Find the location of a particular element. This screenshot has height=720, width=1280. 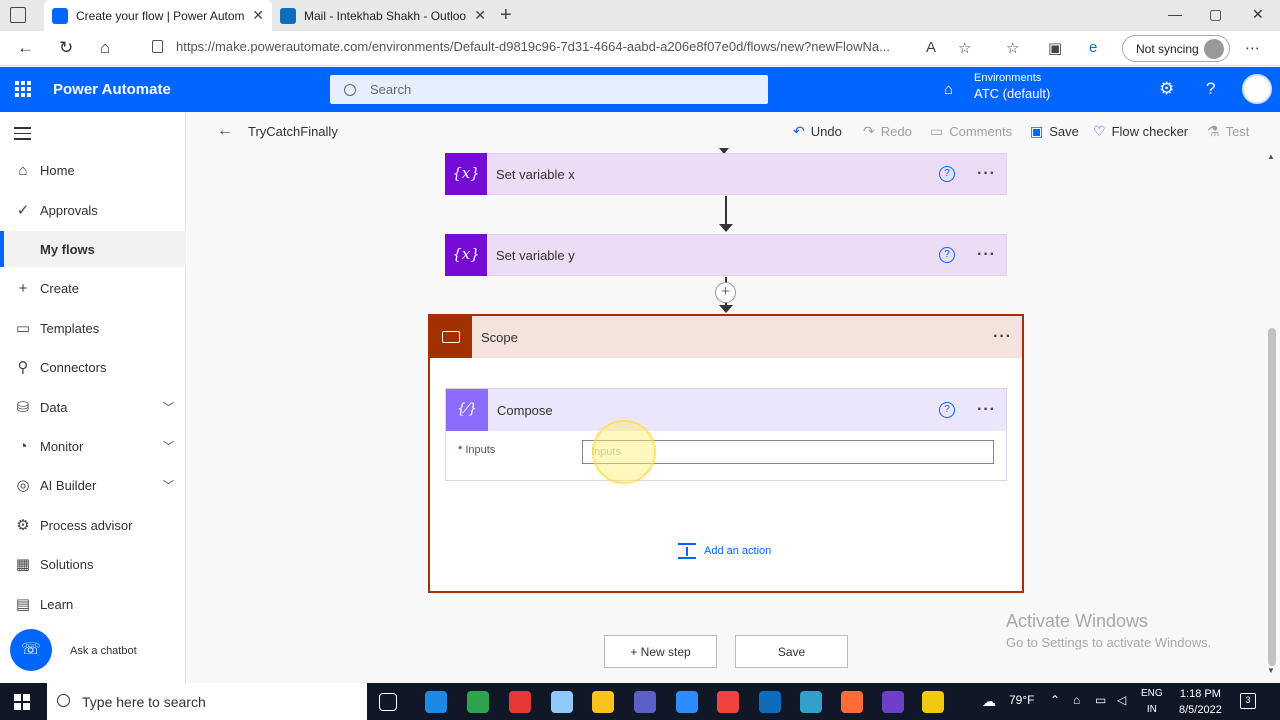

sidebar-item-solutions: ▦ Solutions is located at coordinates (93, 564).